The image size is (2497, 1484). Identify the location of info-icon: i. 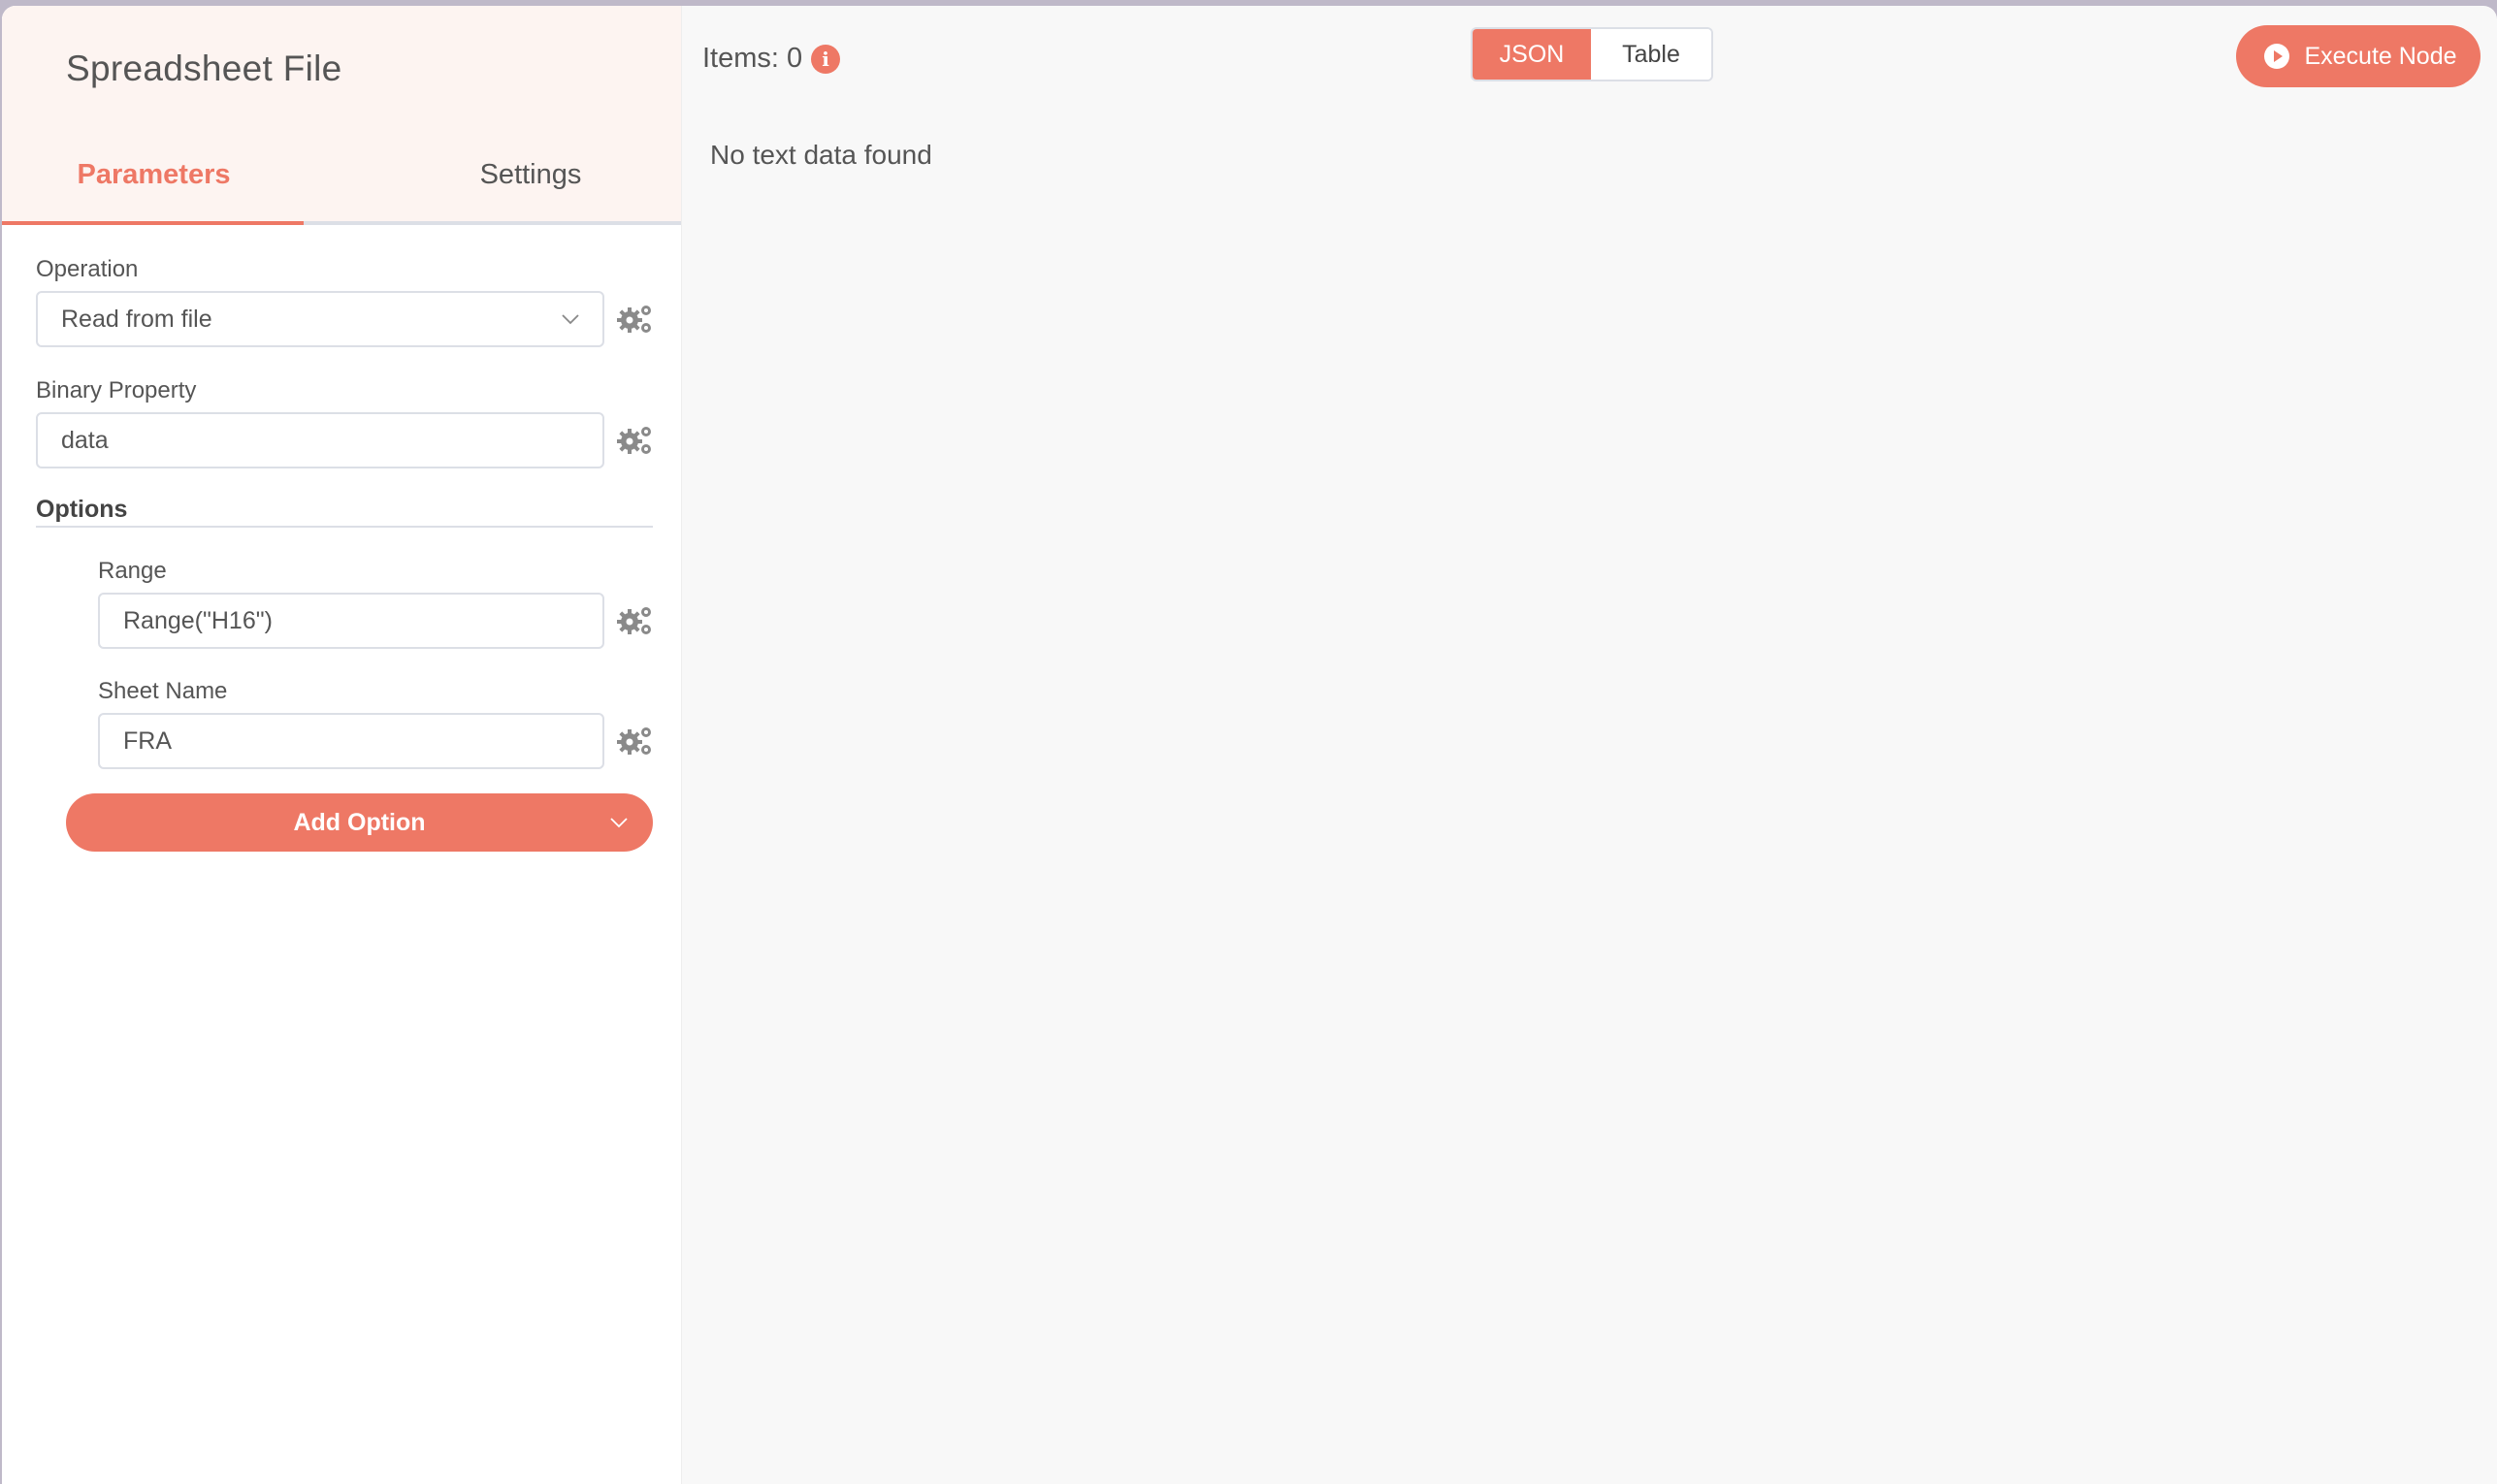
(825, 59).